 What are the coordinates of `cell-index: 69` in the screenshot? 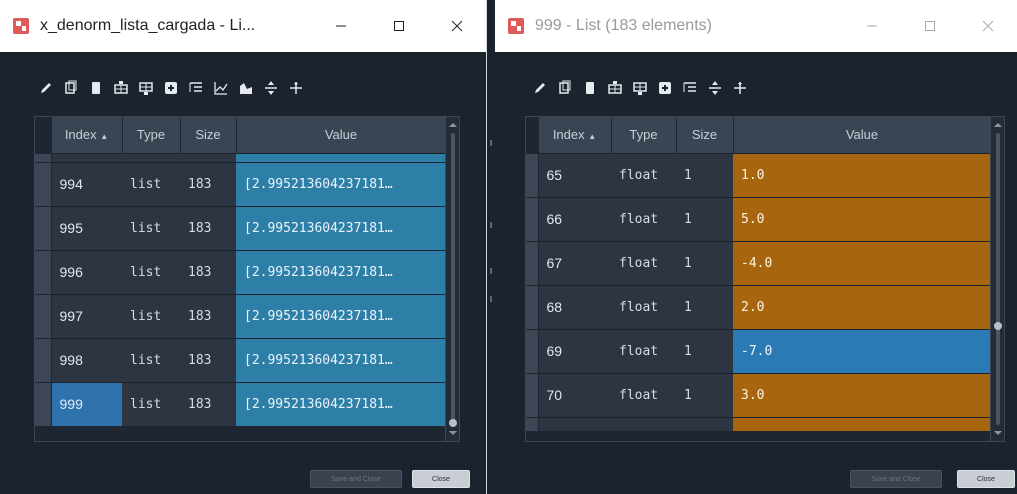 It's located at (574, 350).